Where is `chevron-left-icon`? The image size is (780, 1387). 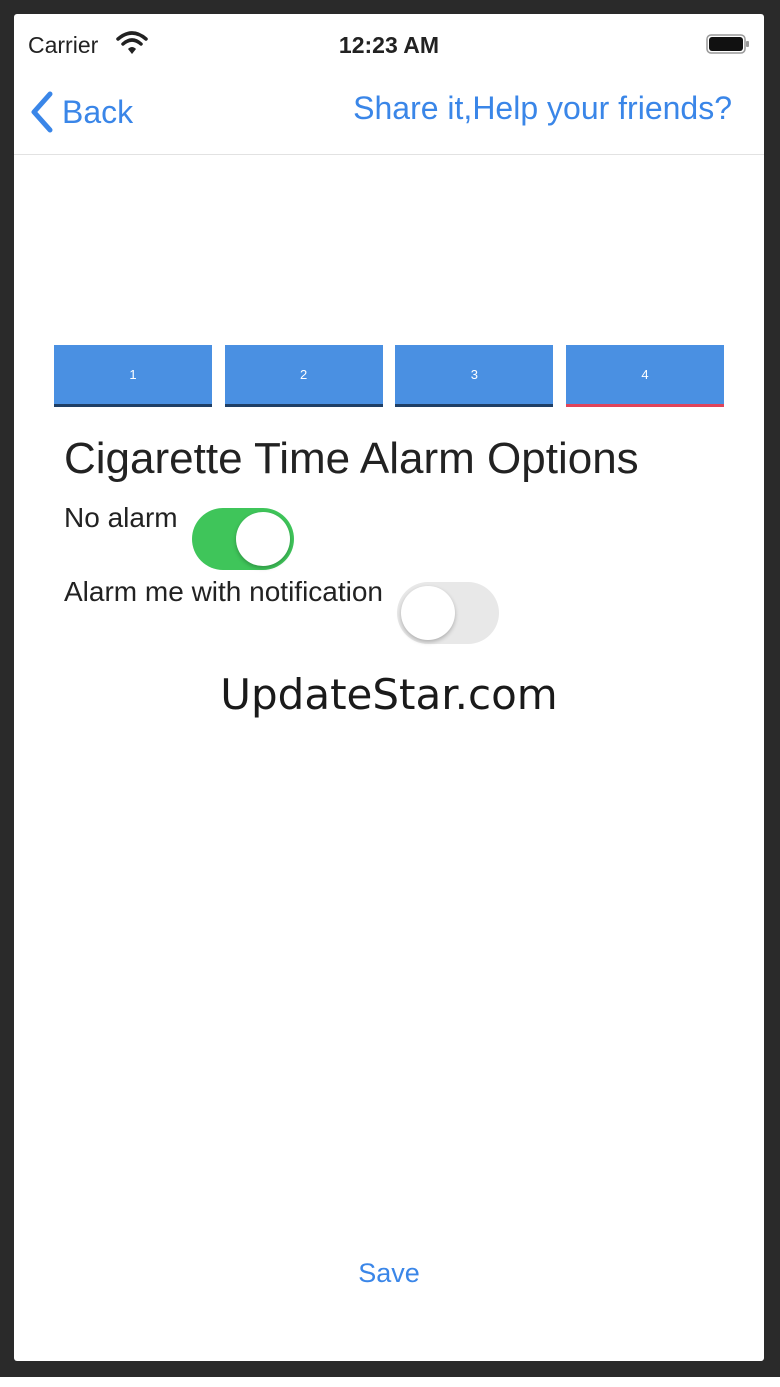 chevron-left-icon is located at coordinates (42, 112).